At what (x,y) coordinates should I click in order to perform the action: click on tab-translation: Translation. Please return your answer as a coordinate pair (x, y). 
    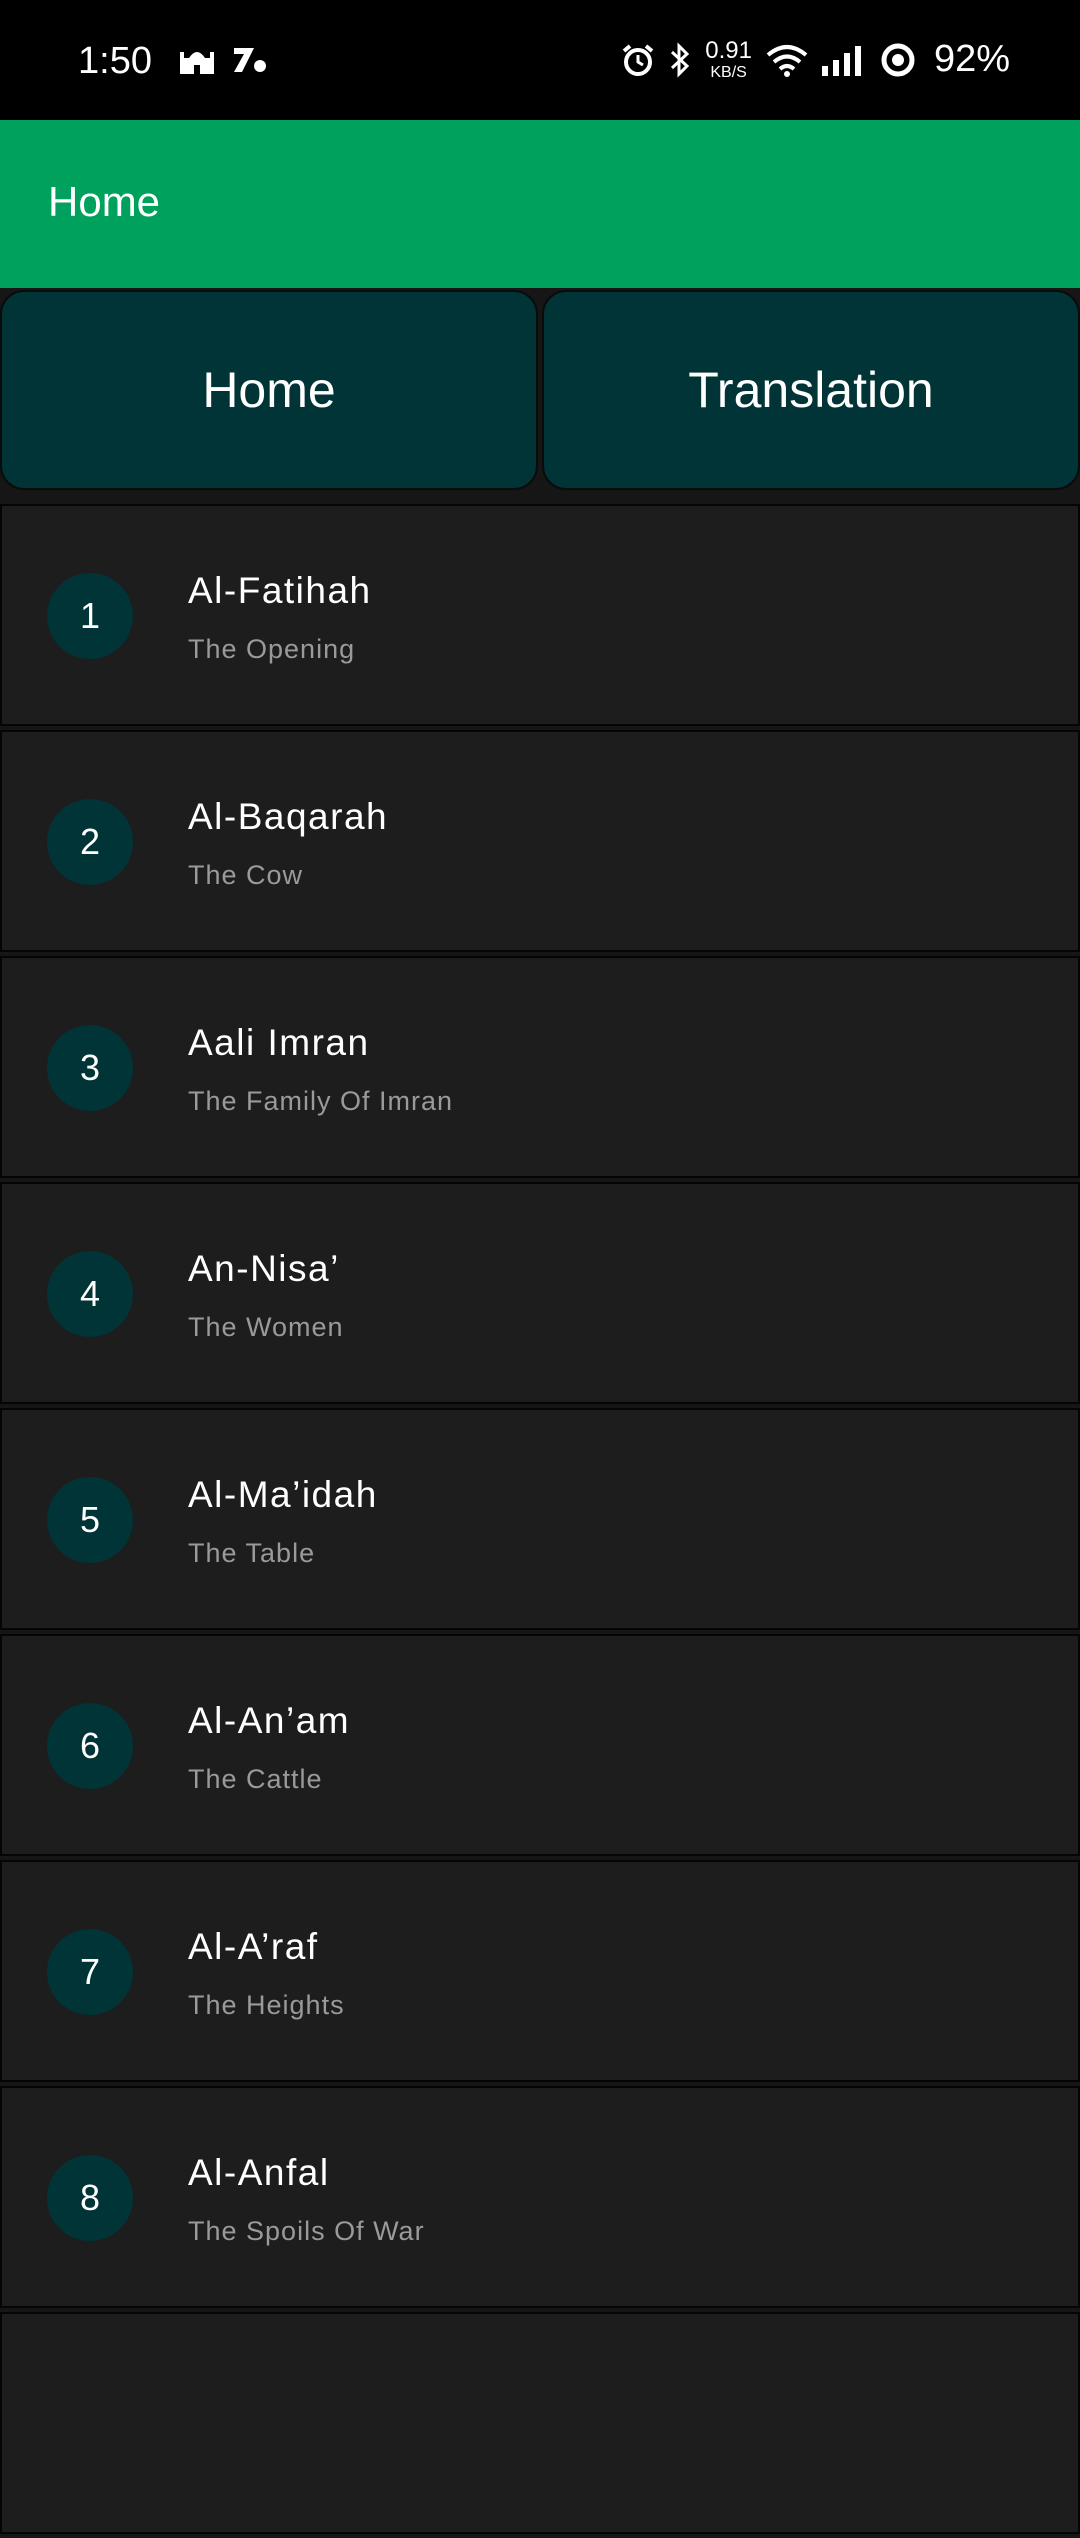
    Looking at the image, I should click on (811, 390).